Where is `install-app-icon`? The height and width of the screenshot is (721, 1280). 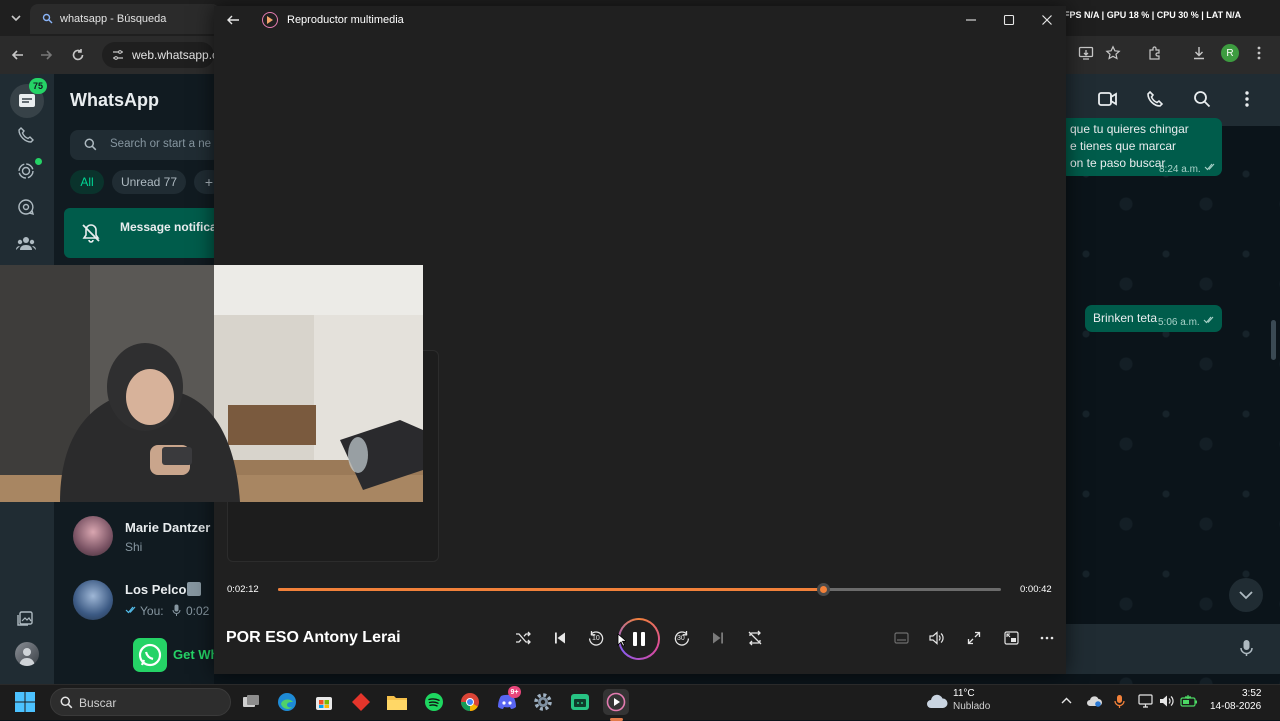
install-app-icon is located at coordinates (1086, 53).